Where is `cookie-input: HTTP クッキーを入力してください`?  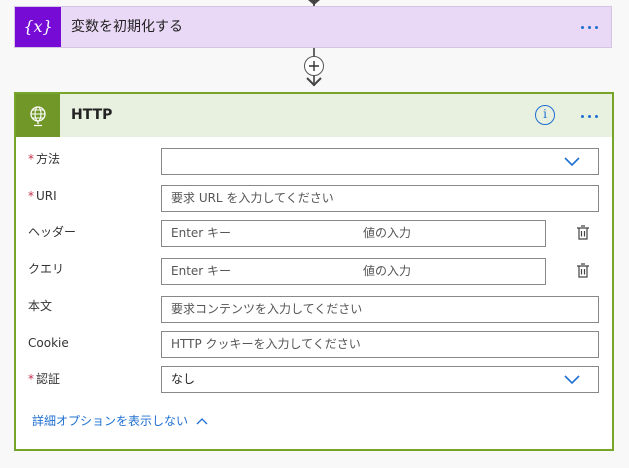 cookie-input: HTTP クッキーを入力してください is located at coordinates (380, 344).